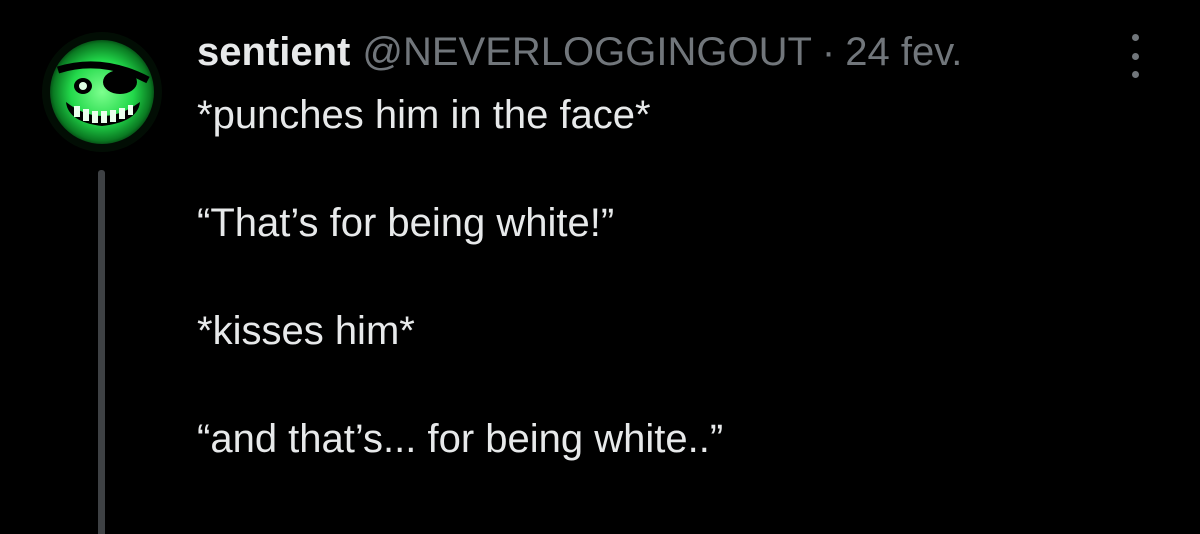 The image size is (1200, 534). Describe the element at coordinates (406, 223) in the screenshot. I see `tweet-line: “That’s for being white!”` at that location.